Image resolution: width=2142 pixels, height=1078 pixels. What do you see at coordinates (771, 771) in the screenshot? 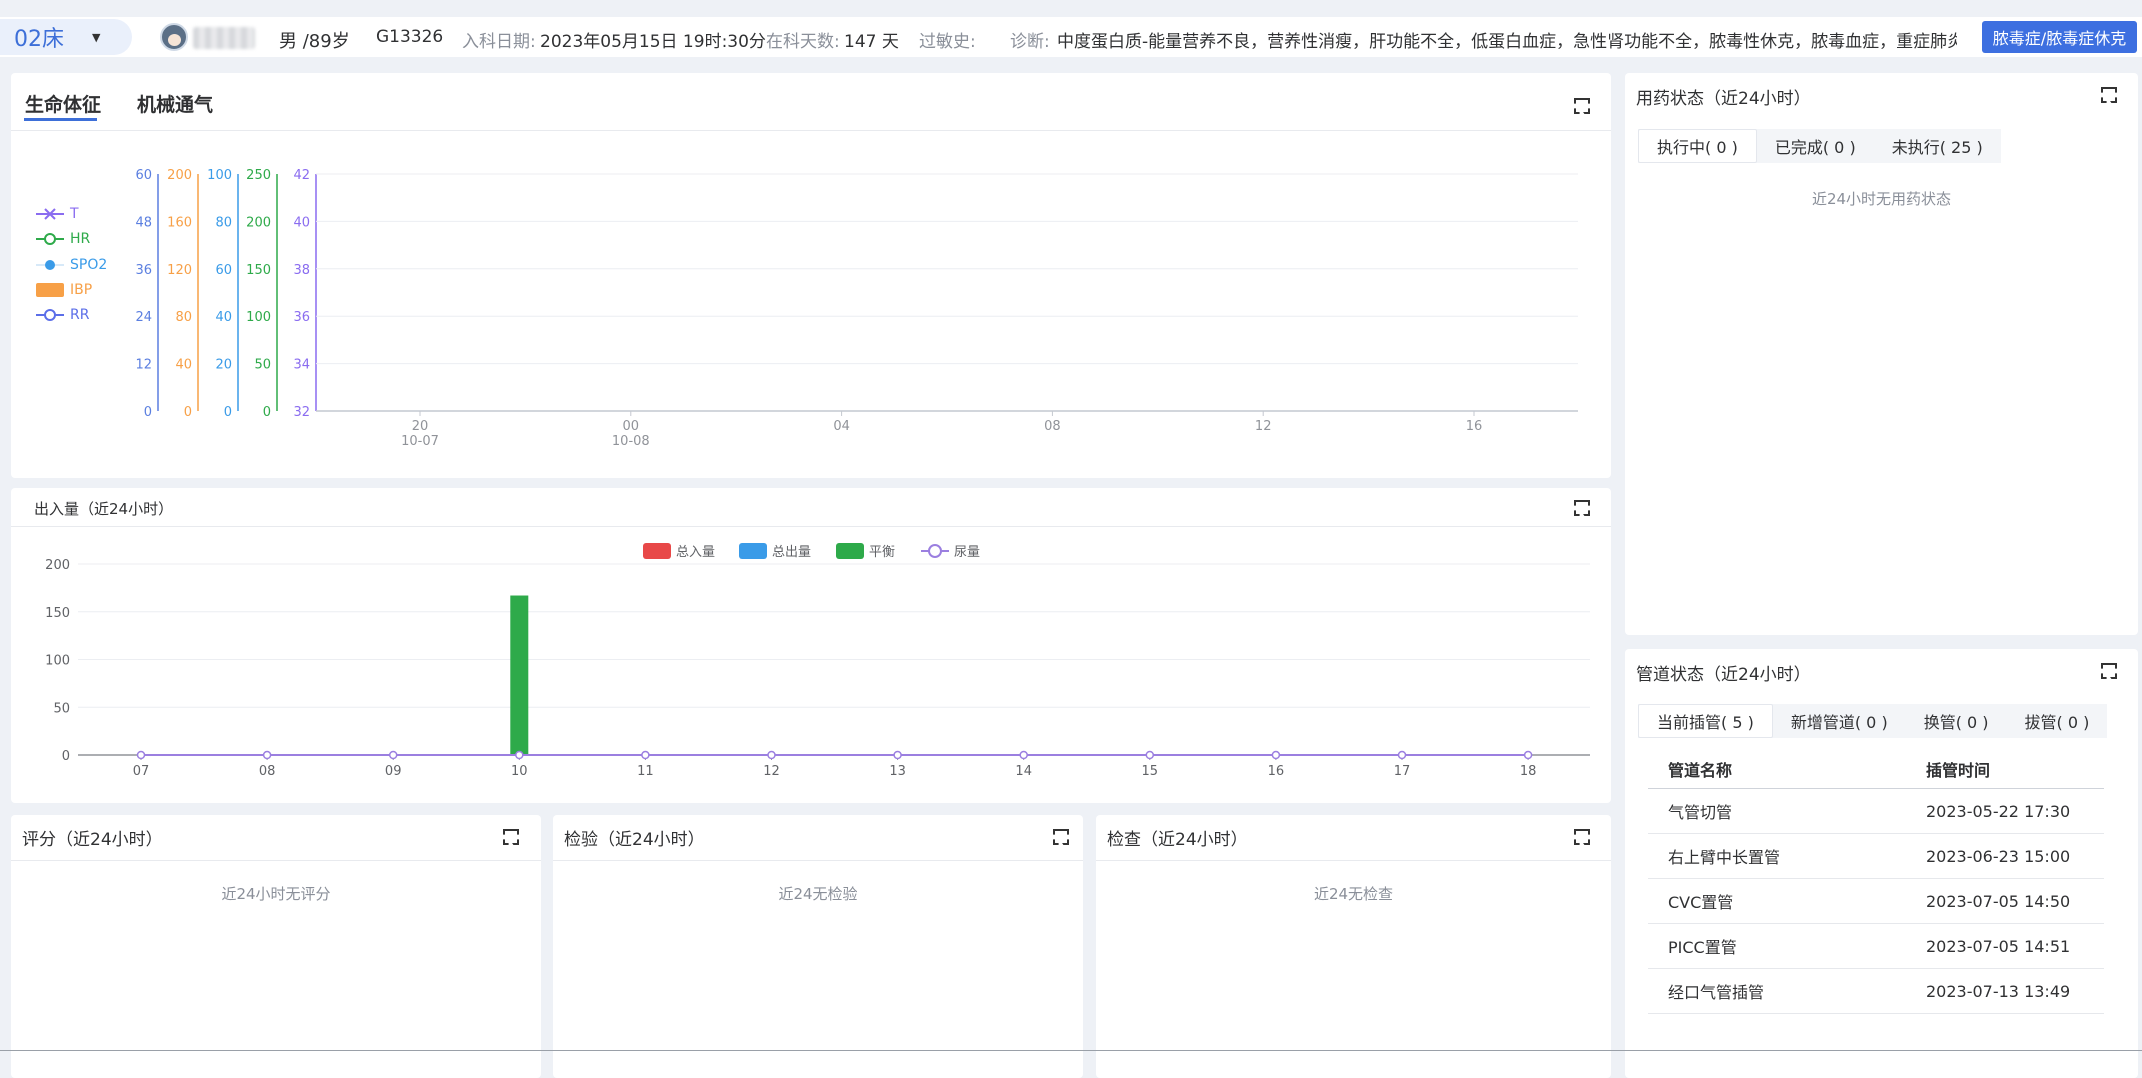
I see `io-x-tick-label: 12` at bounding box center [771, 771].